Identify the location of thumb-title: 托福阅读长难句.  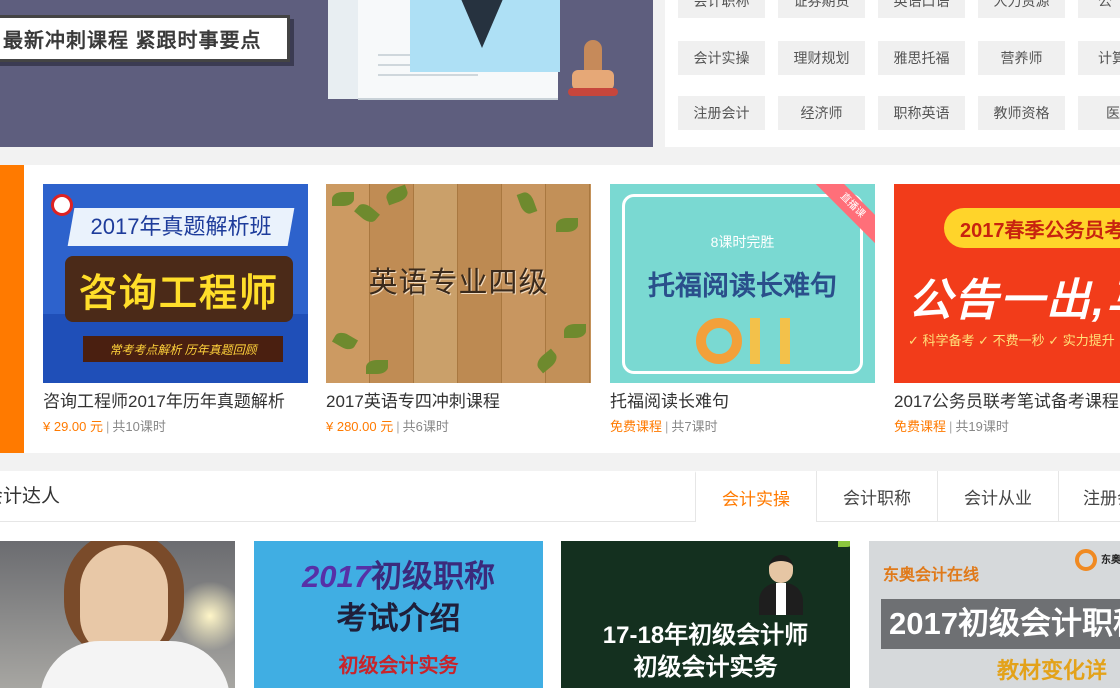
(742, 286).